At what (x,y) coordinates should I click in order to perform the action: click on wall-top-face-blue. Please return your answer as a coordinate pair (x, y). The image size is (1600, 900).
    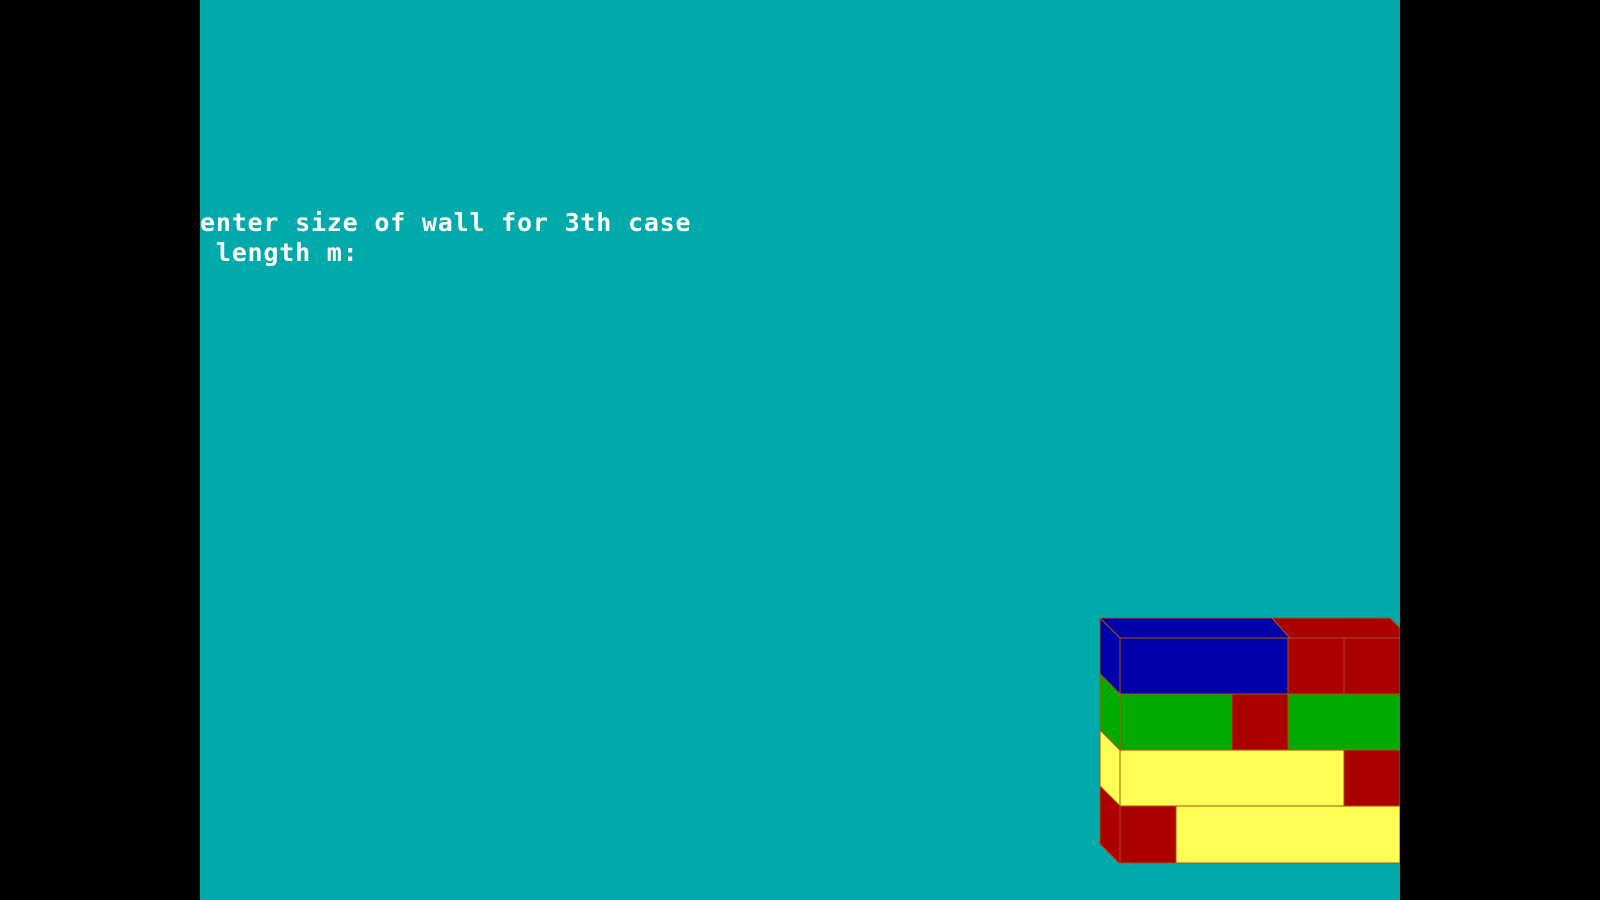
    Looking at the image, I should click on (1195, 628).